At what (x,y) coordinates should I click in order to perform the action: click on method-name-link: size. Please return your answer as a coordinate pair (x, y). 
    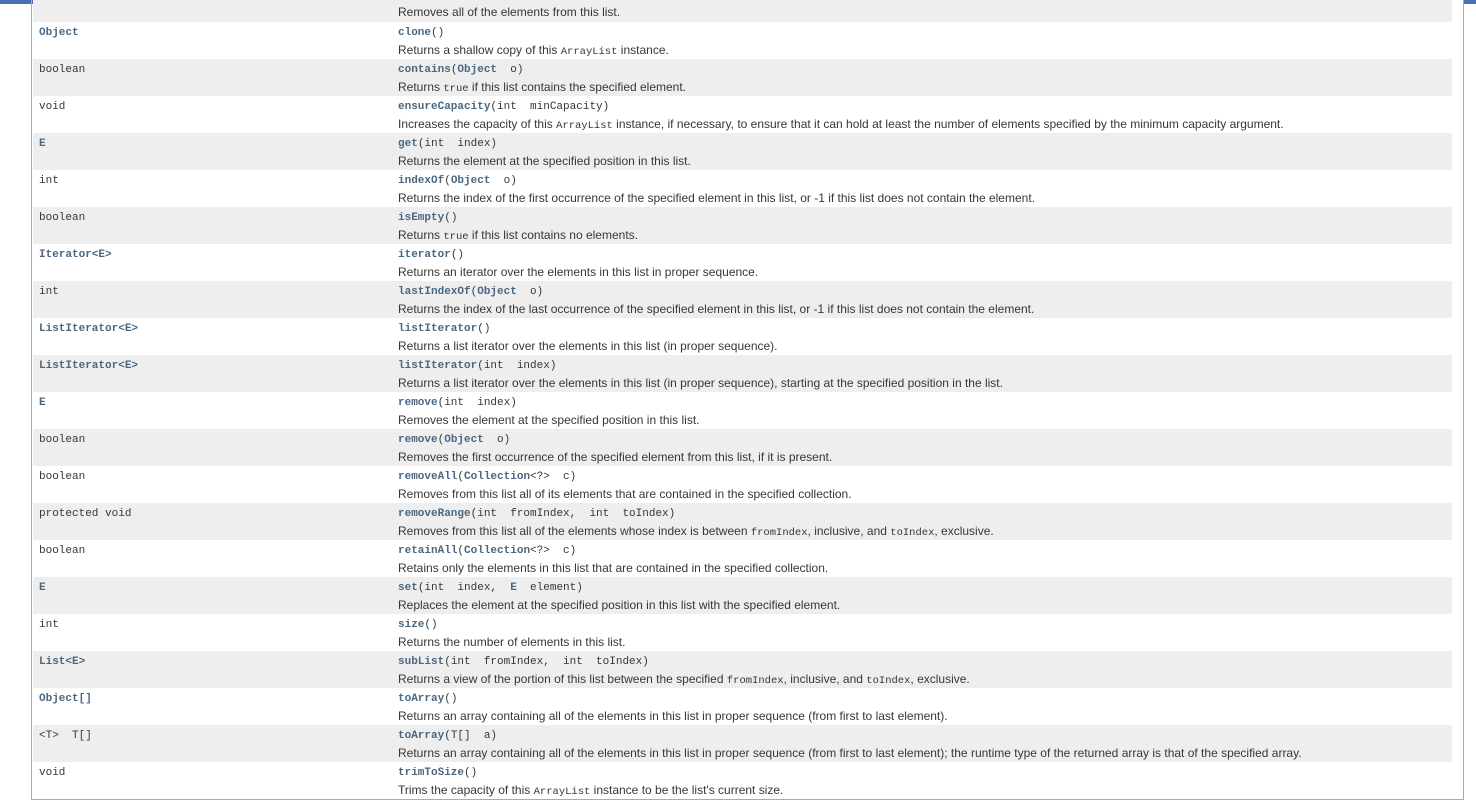
    Looking at the image, I should click on (411, 625).